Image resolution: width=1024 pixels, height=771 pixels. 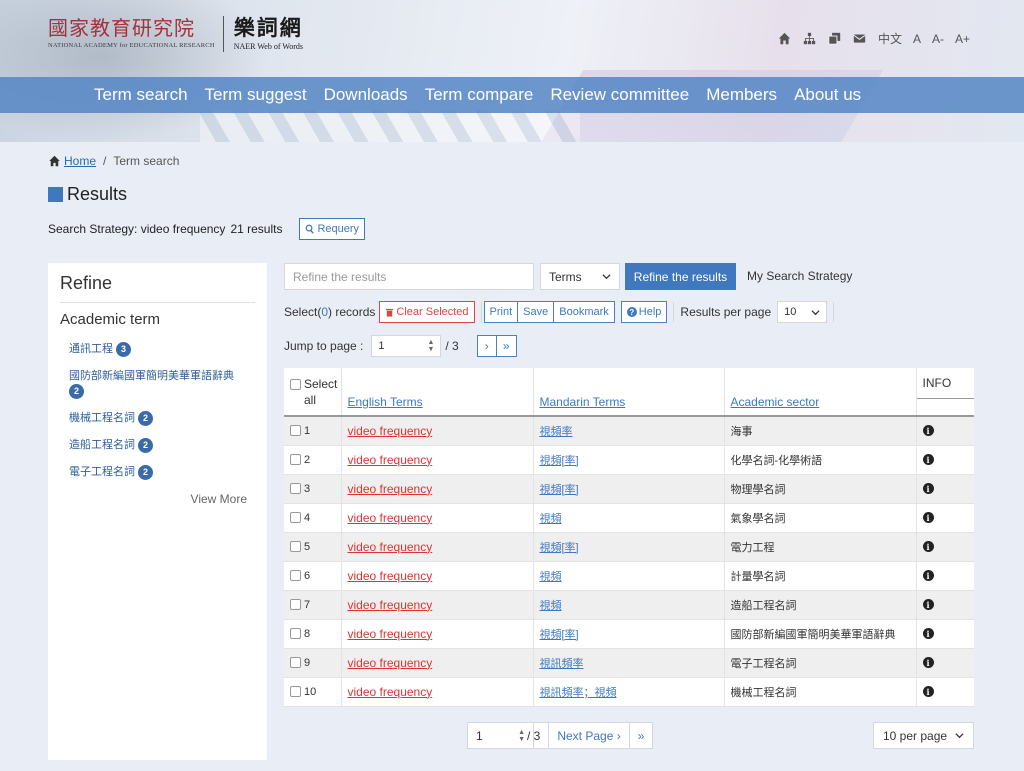 What do you see at coordinates (741, 95) in the screenshot?
I see `nav-members: Members` at bounding box center [741, 95].